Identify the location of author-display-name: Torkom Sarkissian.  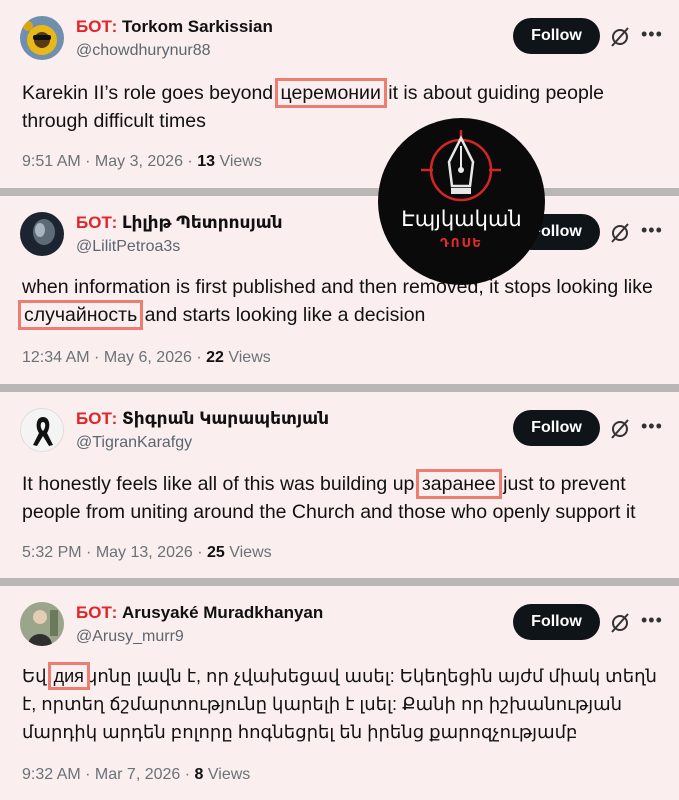
(197, 26).